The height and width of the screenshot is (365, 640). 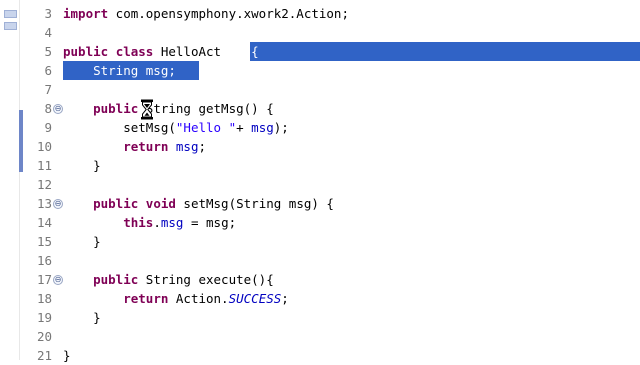 I want to click on code-line: 13 ⊖ public void setMsg(String msg) {, so click(x=320, y=203).